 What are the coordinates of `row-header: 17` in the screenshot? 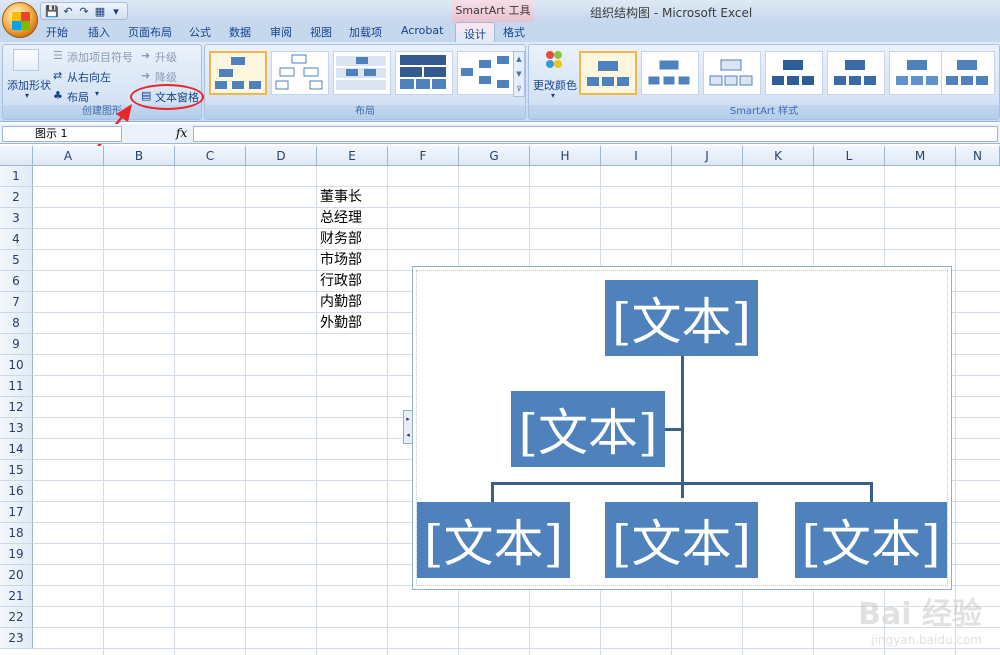 It's located at (16, 512).